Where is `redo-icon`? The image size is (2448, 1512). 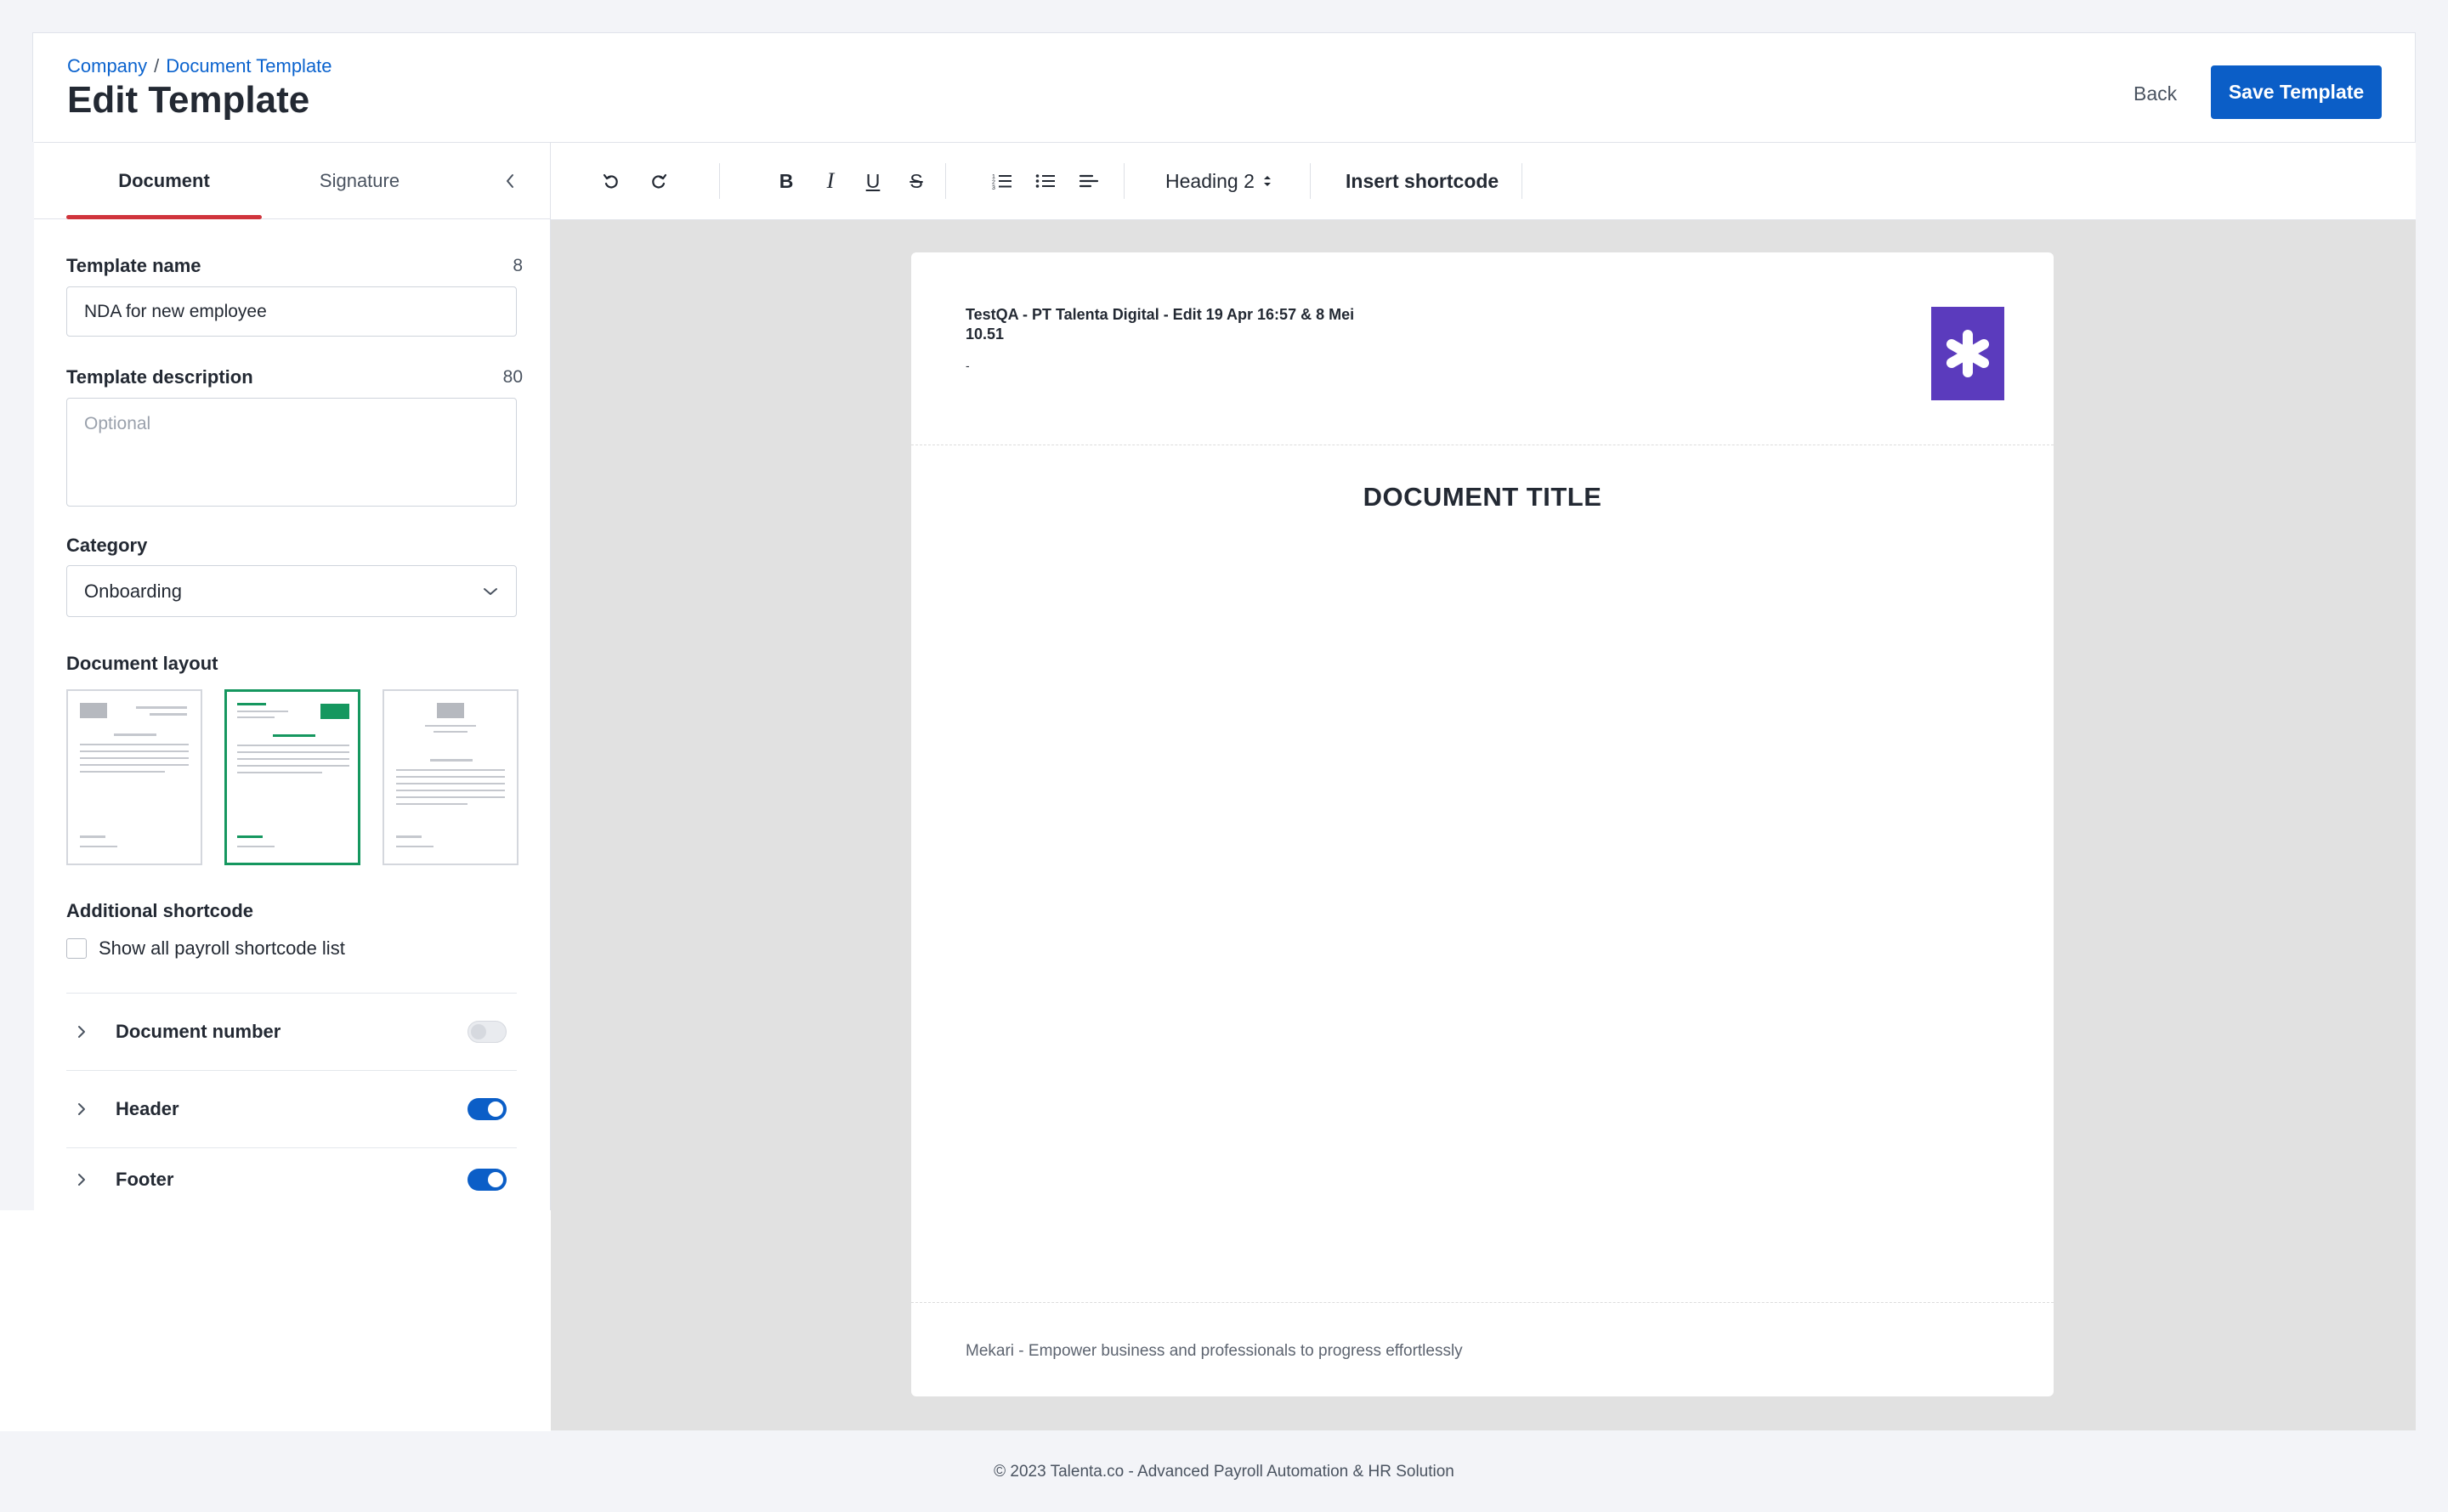 redo-icon is located at coordinates (659, 181).